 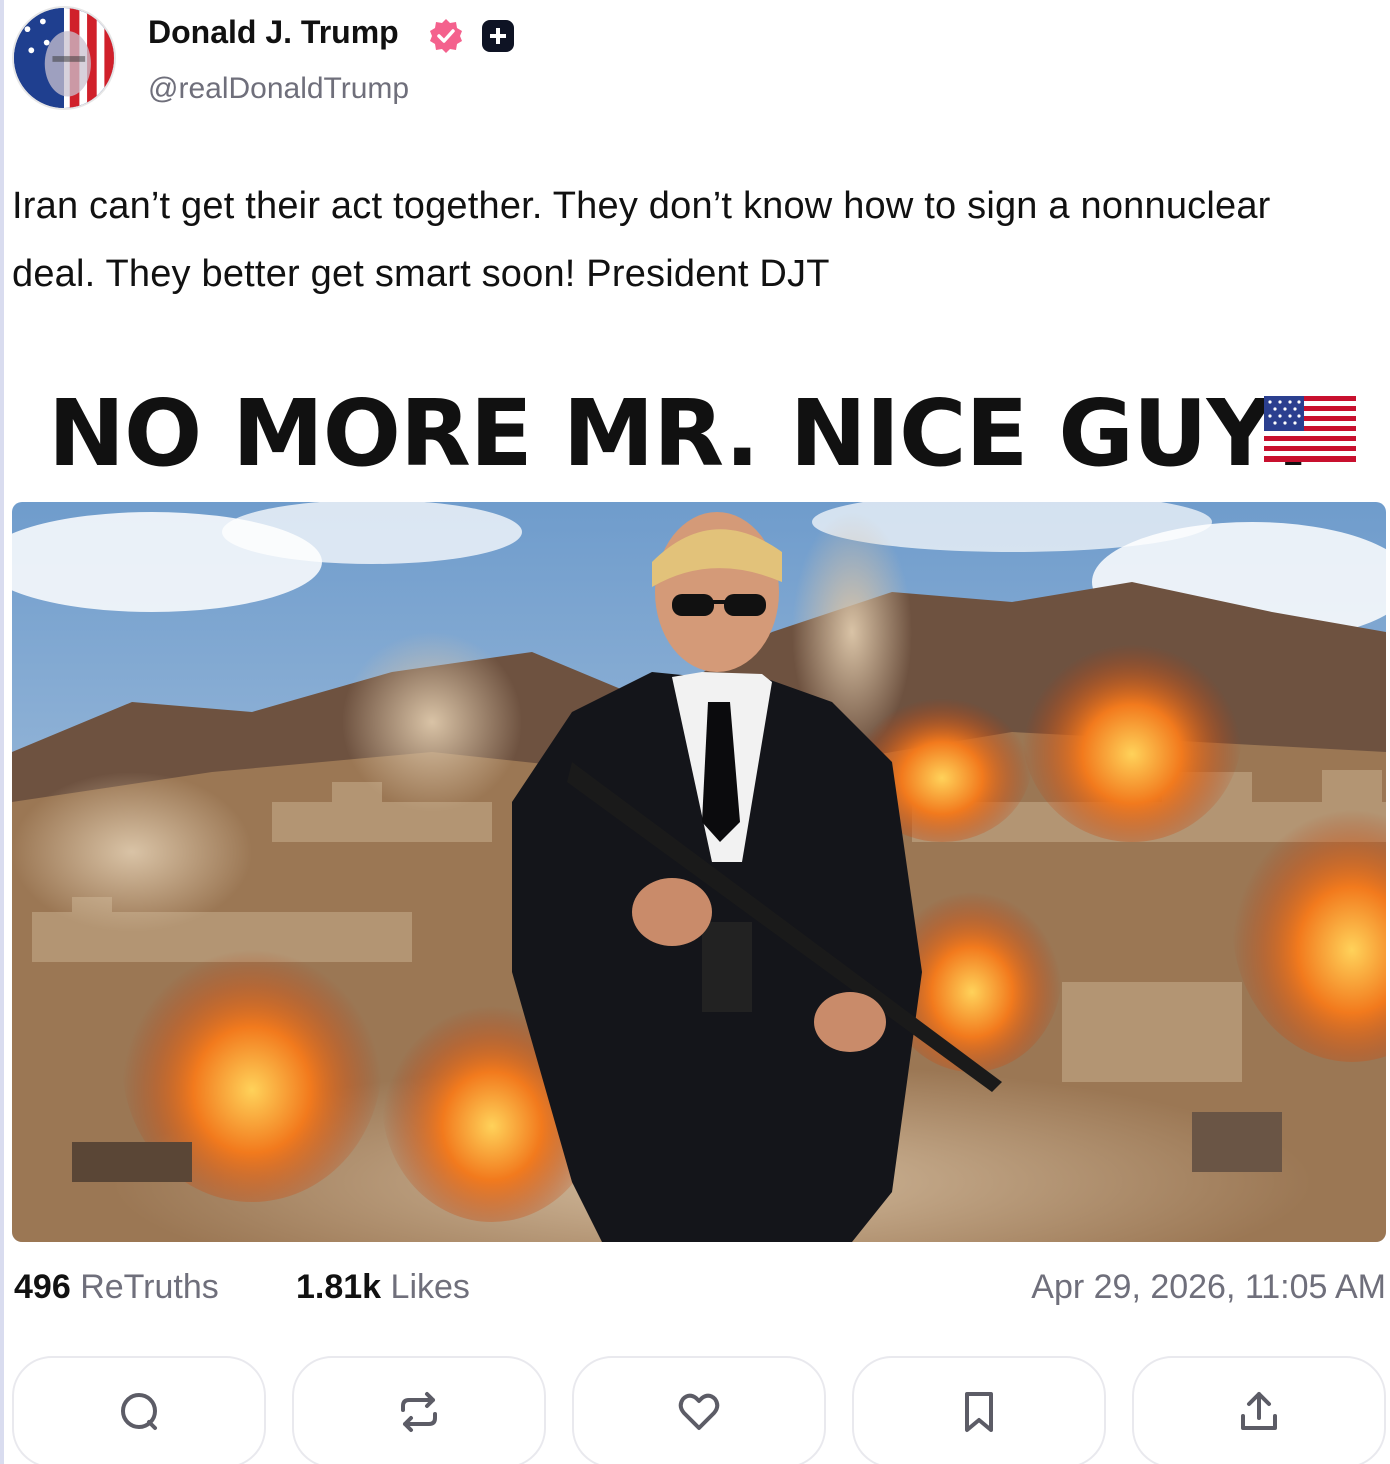 I want to click on plus-icon, so click(x=498, y=36).